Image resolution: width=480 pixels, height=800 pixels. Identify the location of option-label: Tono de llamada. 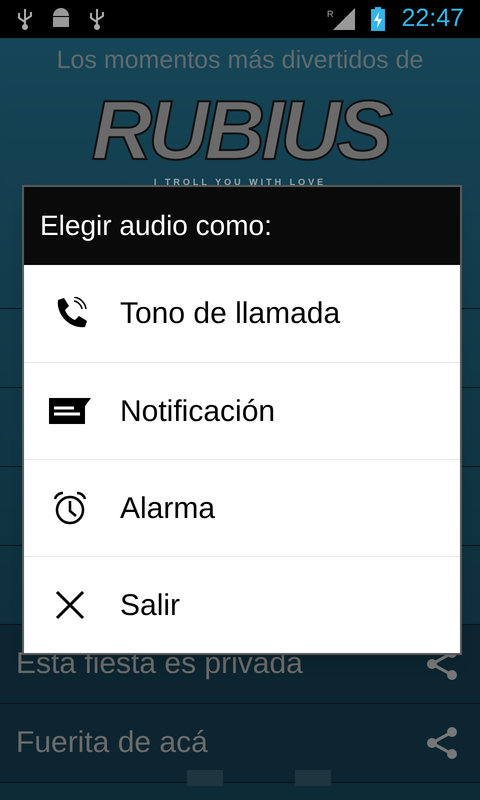
(230, 314).